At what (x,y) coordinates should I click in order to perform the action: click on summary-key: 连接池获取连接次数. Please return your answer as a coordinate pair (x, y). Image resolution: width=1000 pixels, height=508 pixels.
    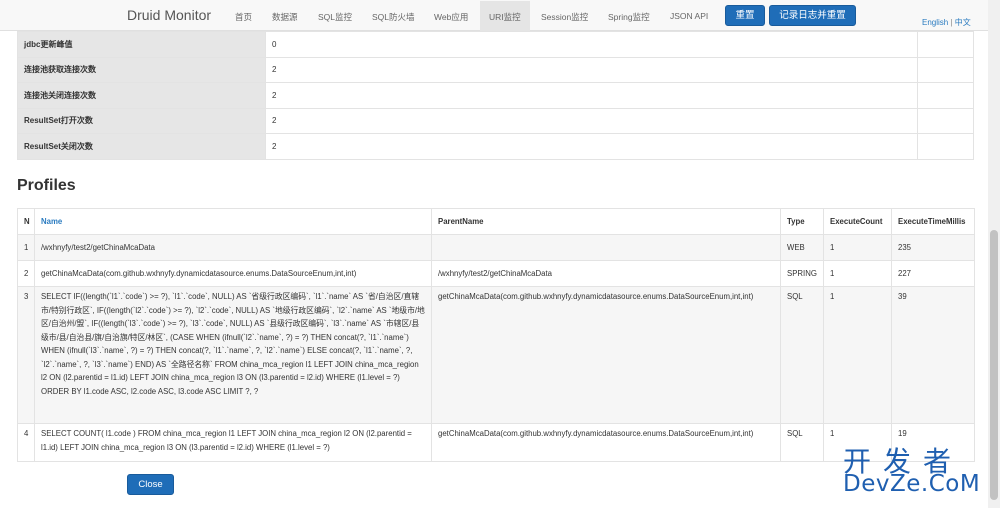
    Looking at the image, I should click on (141, 69).